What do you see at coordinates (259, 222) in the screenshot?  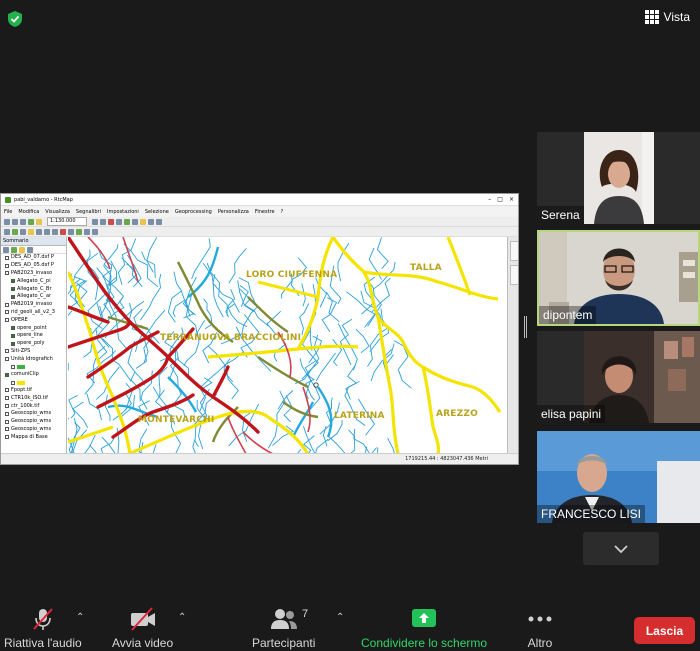 I see `gis-toolbar: 1:130.000` at bounding box center [259, 222].